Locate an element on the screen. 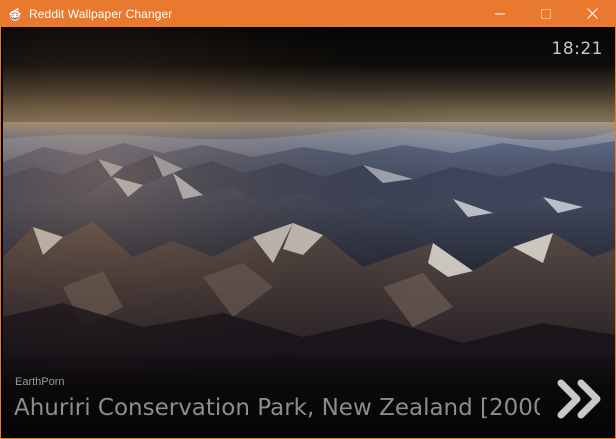  subreddit-label: EarthPorn is located at coordinates (40, 382).